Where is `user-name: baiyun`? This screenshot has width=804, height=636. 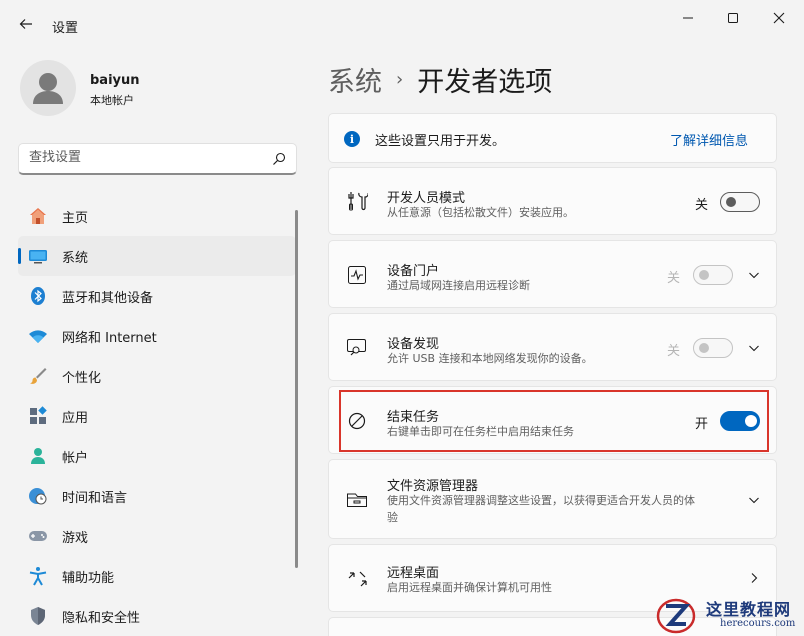 user-name: baiyun is located at coordinates (115, 80).